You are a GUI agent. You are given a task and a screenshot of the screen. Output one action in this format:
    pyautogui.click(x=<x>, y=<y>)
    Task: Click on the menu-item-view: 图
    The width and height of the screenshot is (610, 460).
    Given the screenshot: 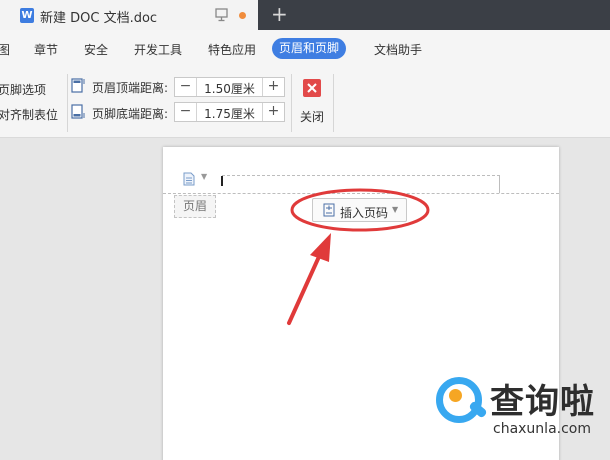 What is the action you would take?
    pyautogui.click(x=5, y=49)
    